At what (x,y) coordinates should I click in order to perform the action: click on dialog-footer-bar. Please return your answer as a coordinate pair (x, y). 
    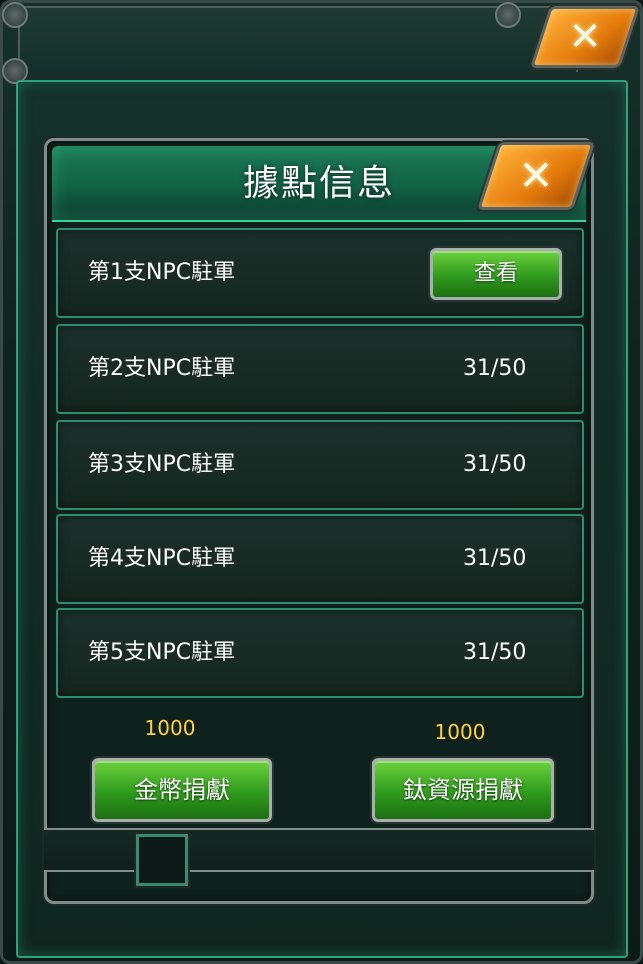
    Looking at the image, I should click on (319, 850).